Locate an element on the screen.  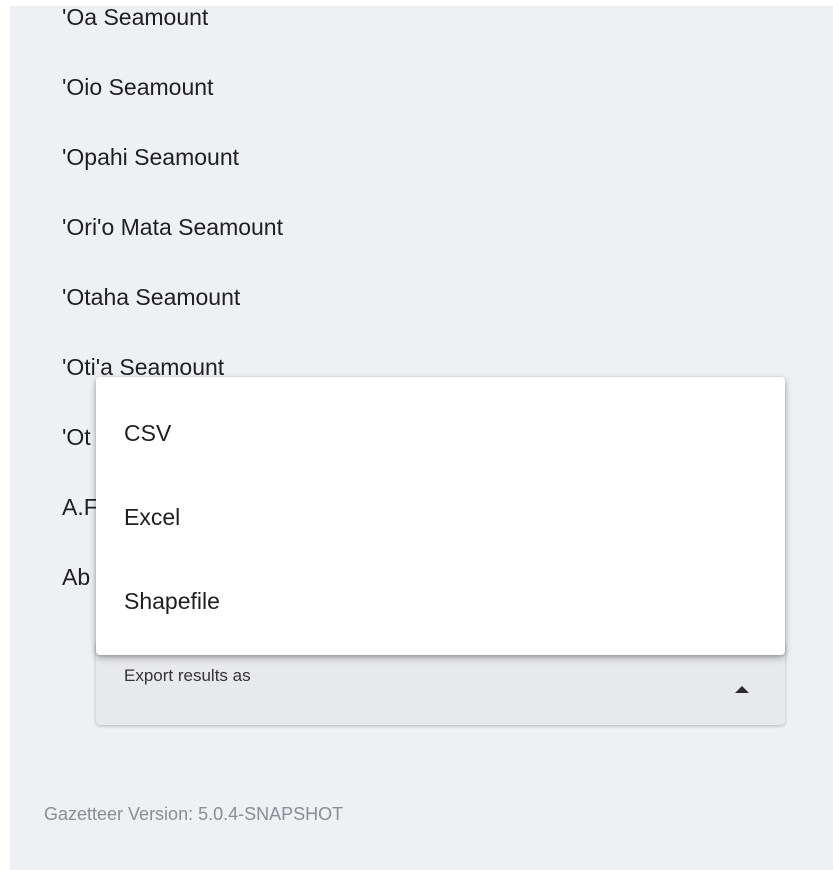
list-item: 'Oio Seamount is located at coordinates (172, 87).